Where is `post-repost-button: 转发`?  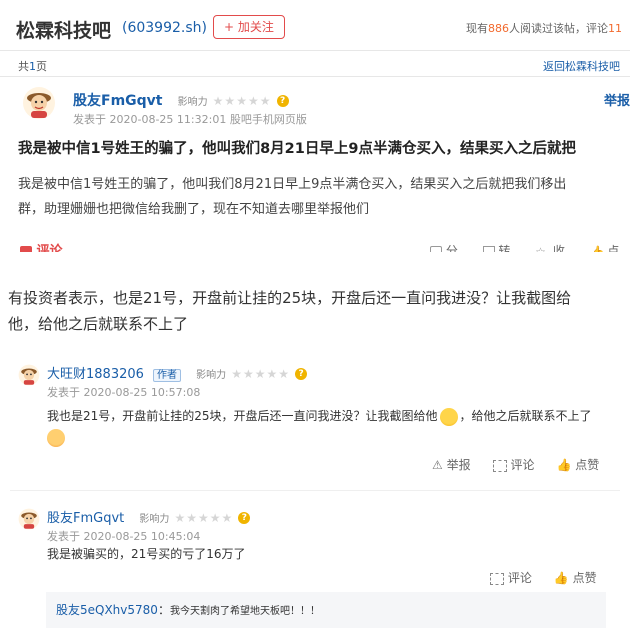 post-repost-button: 转发 is located at coordinates (502, 247).